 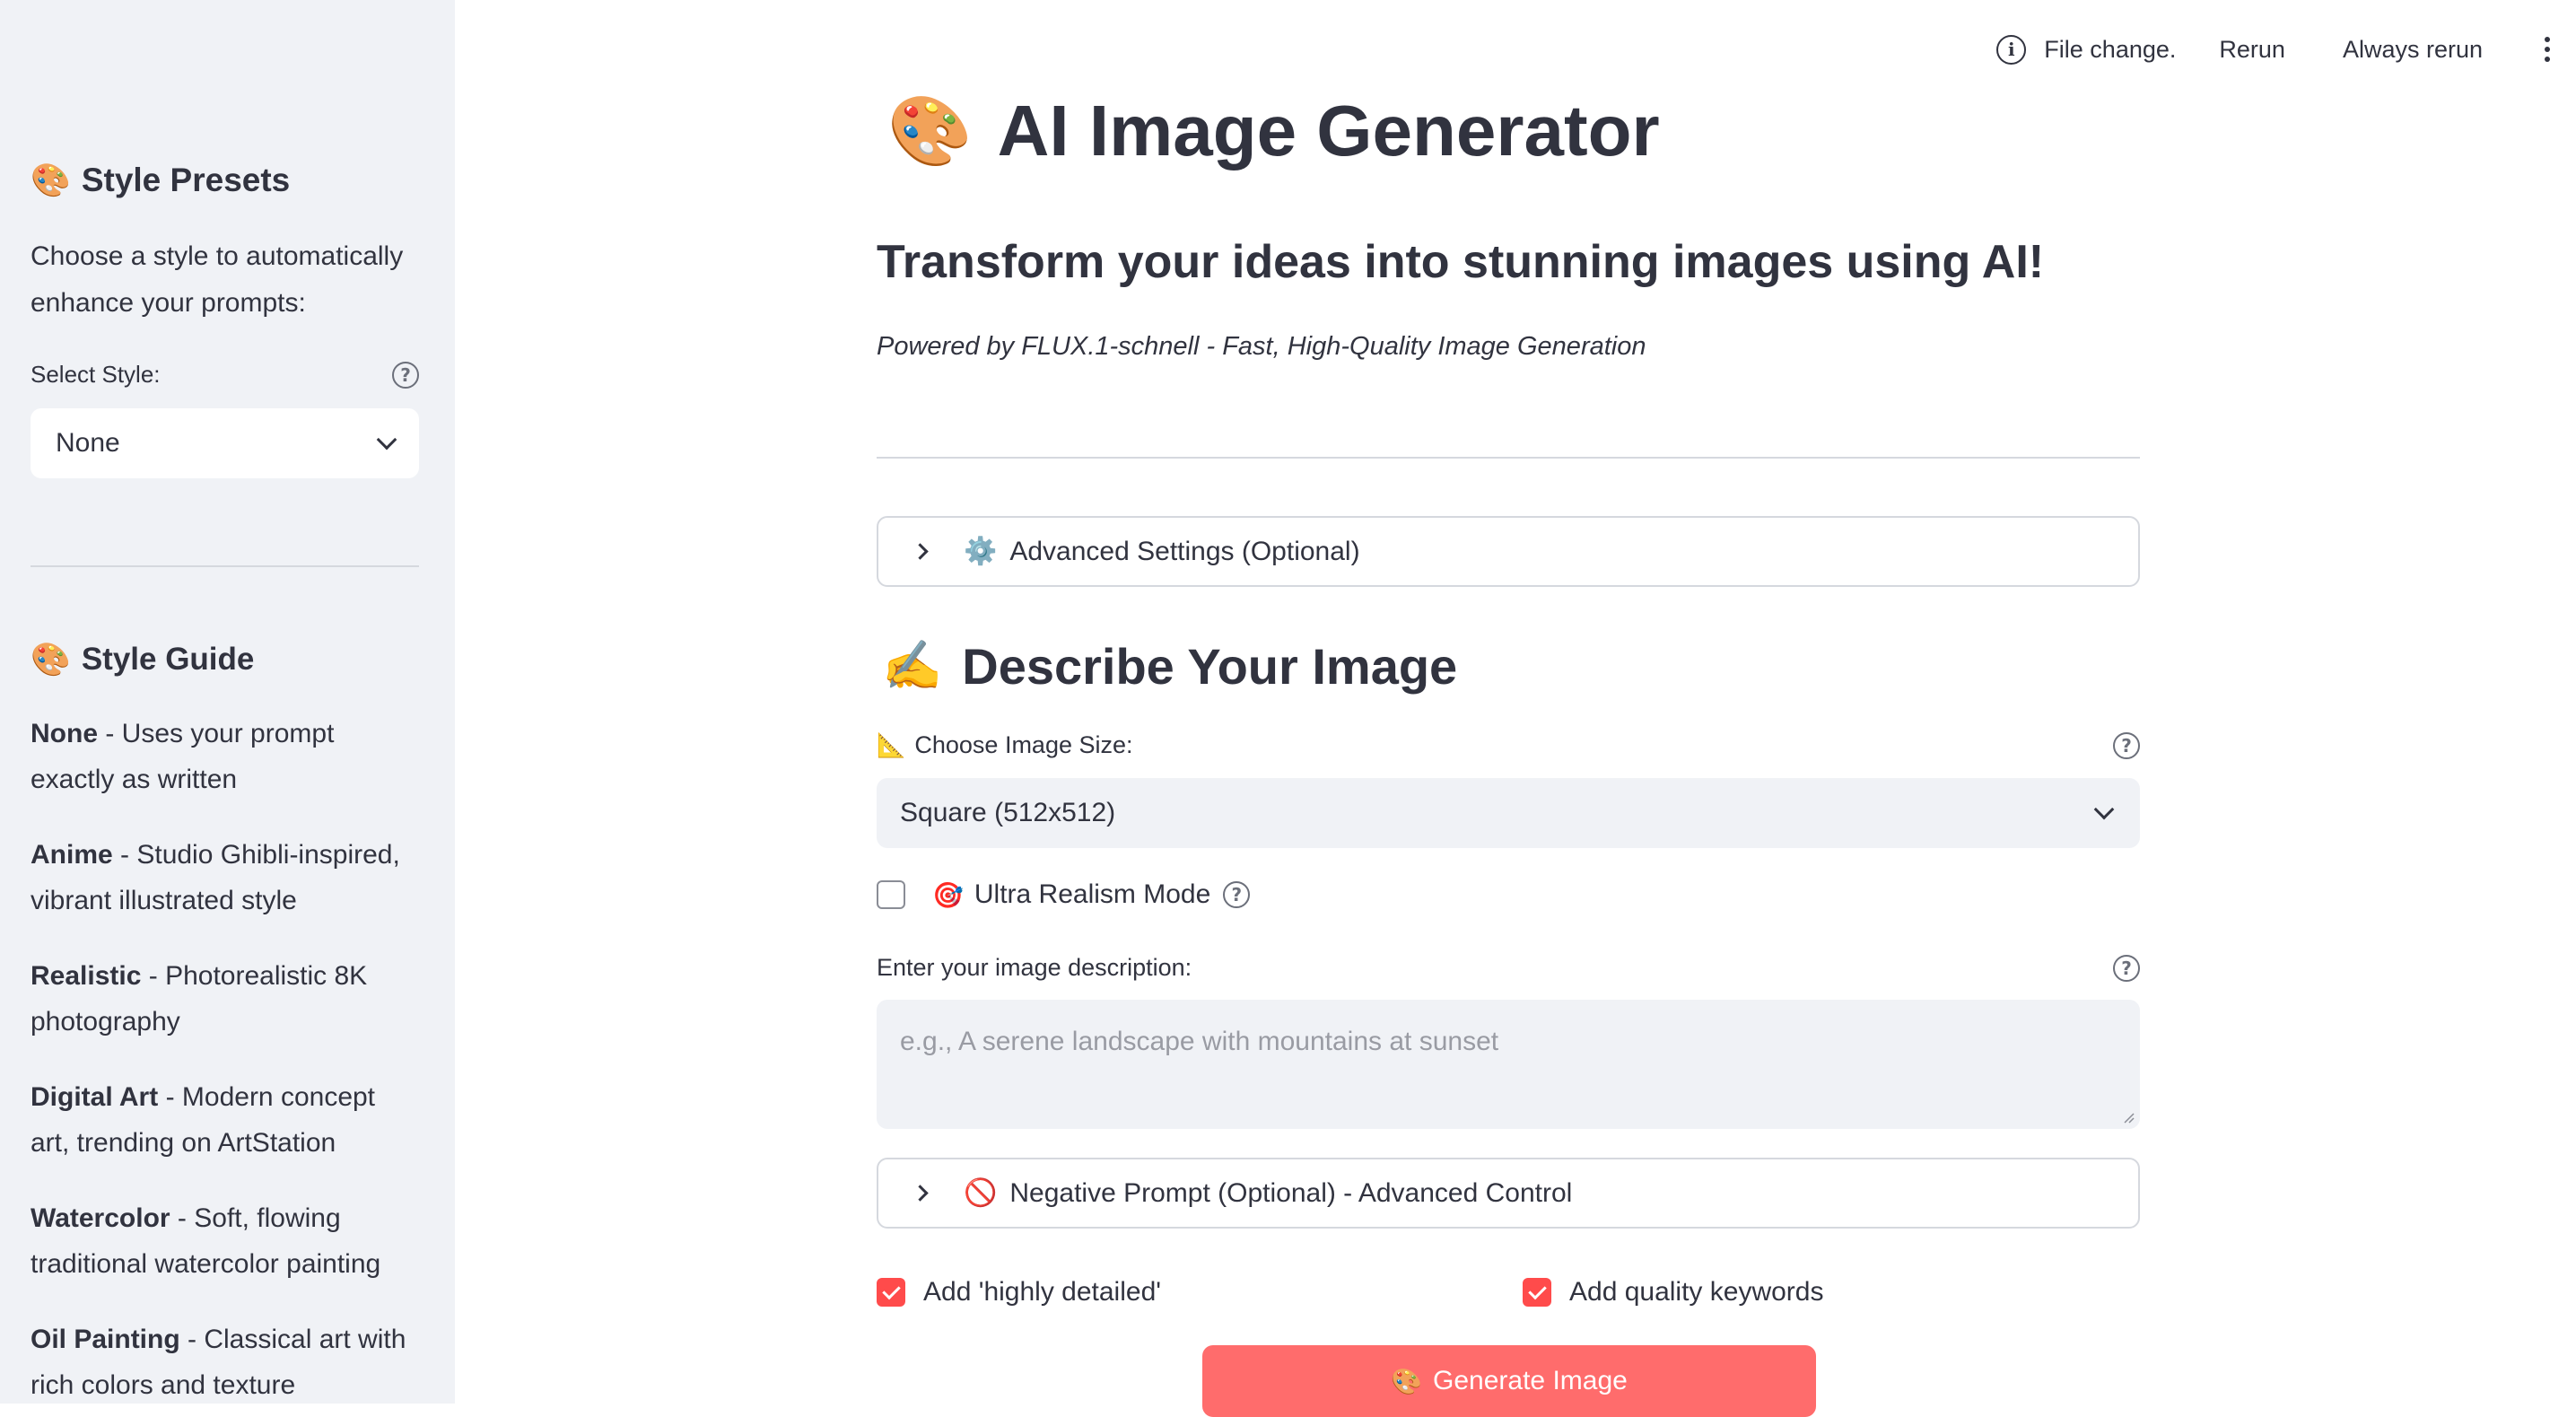 I want to click on advanced-settings-expander: ⚙️ Advanced Settings (Optional), so click(x=1509, y=551).